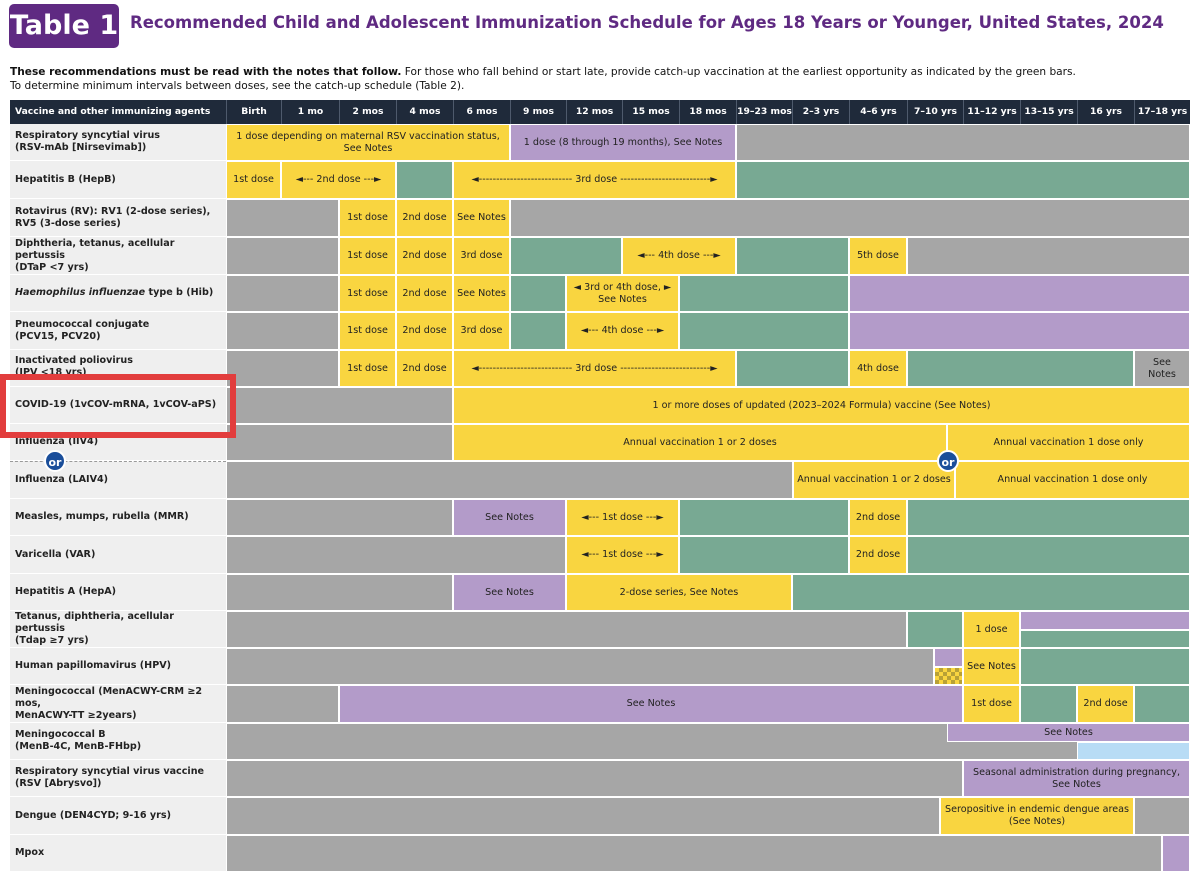  What do you see at coordinates (1105, 704) in the screenshot?
I see `schedule-bar-menacwy-yellow: 2nd dose` at bounding box center [1105, 704].